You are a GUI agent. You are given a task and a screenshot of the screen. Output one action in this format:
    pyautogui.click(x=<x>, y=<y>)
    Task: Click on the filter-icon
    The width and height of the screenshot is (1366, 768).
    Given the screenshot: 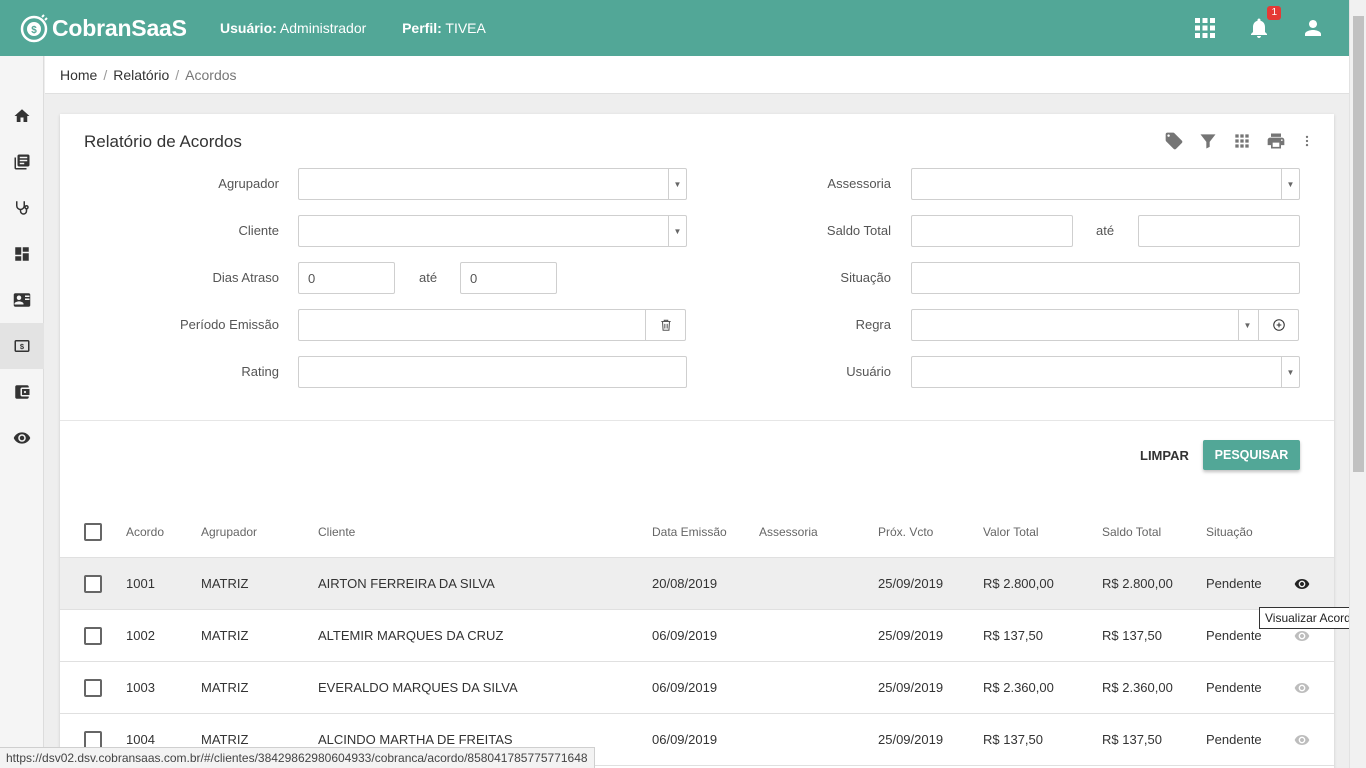 What is the action you would take?
    pyautogui.click(x=1208, y=141)
    